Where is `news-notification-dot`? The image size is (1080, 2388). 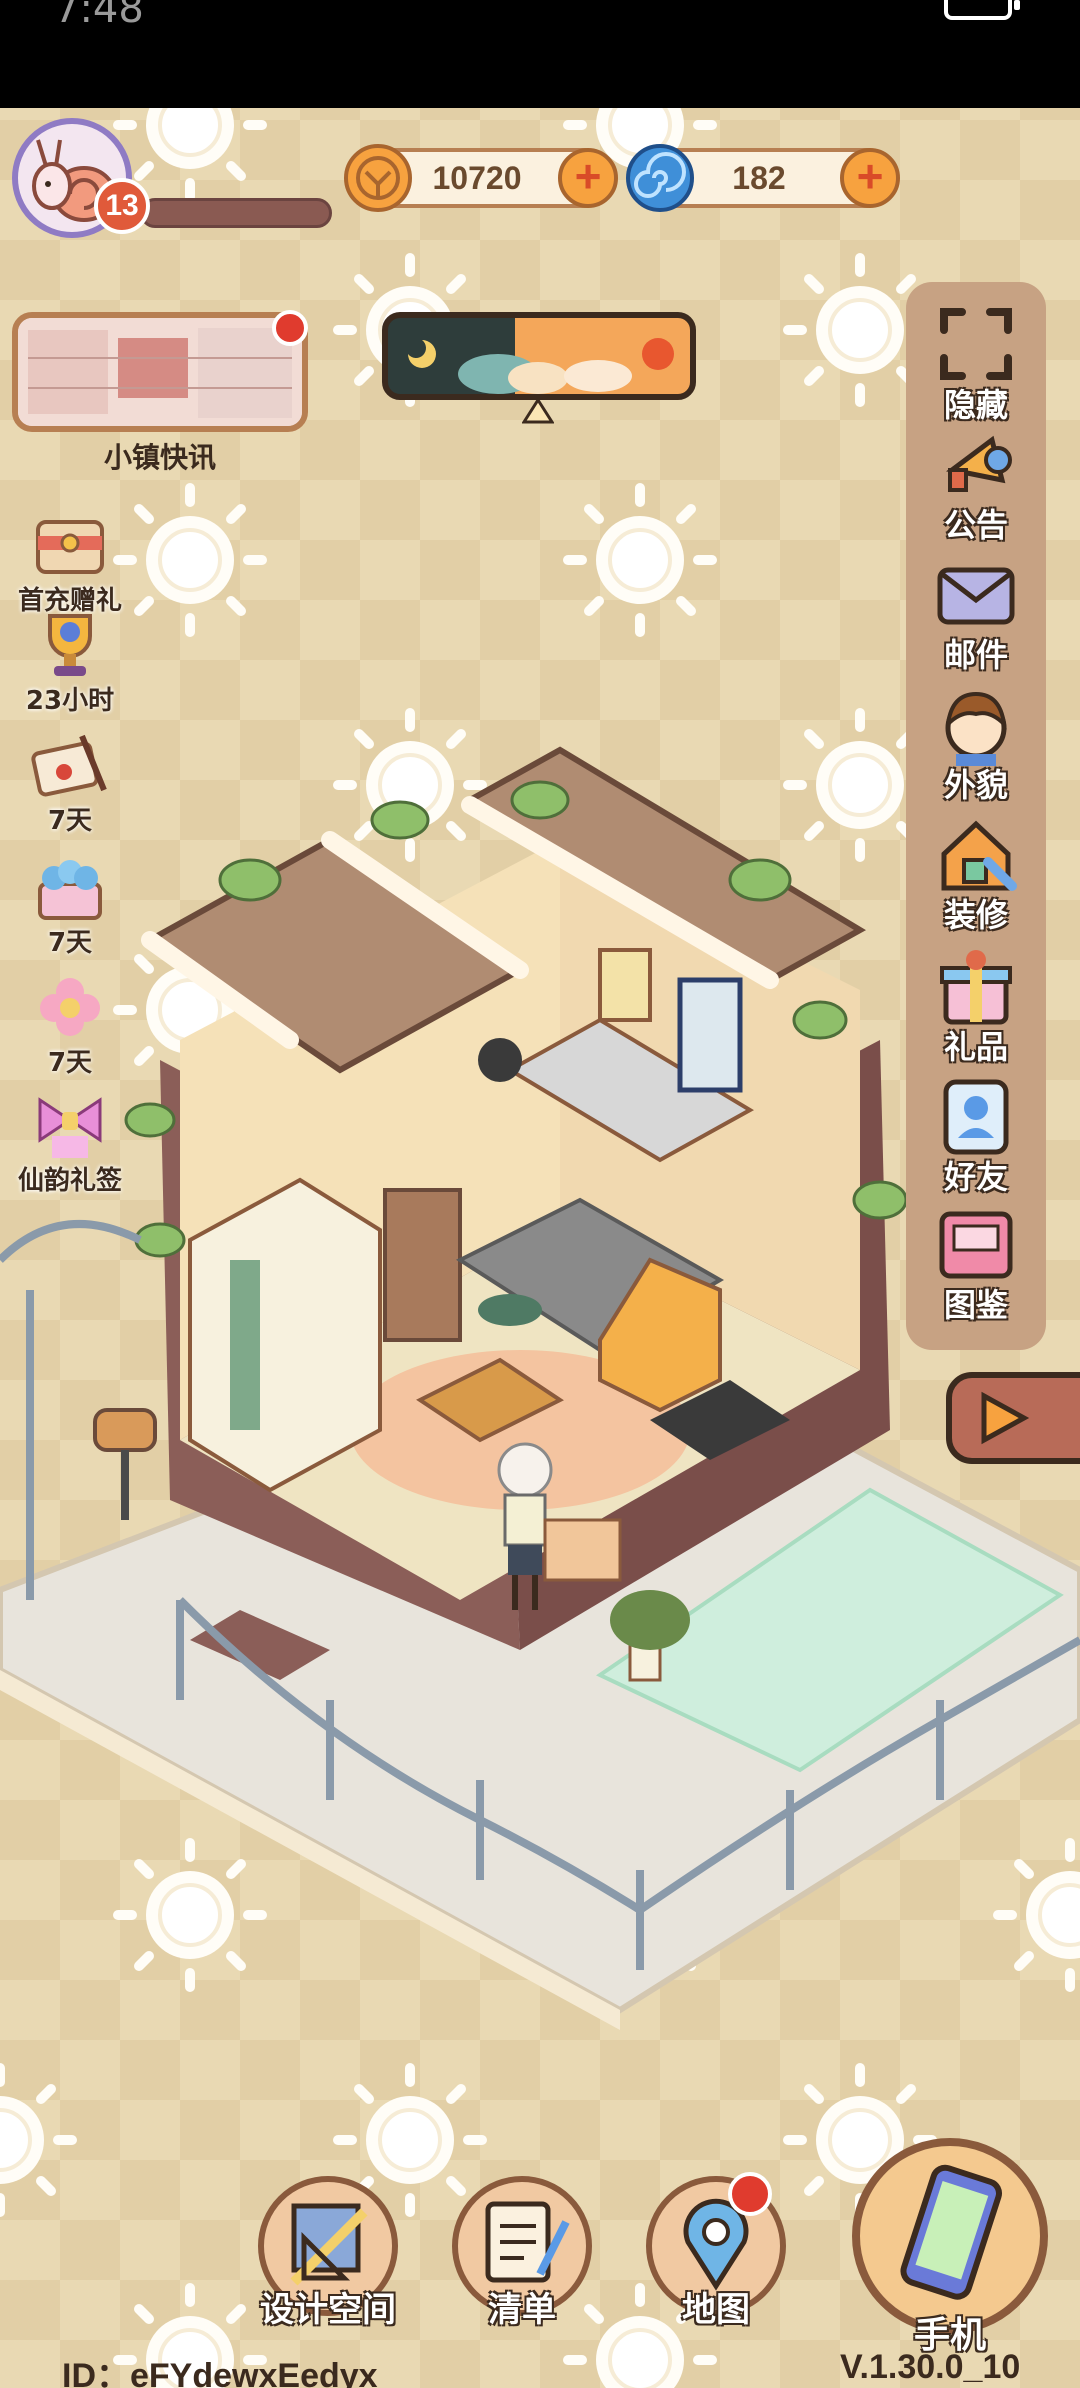
news-notification-dot is located at coordinates (290, 328).